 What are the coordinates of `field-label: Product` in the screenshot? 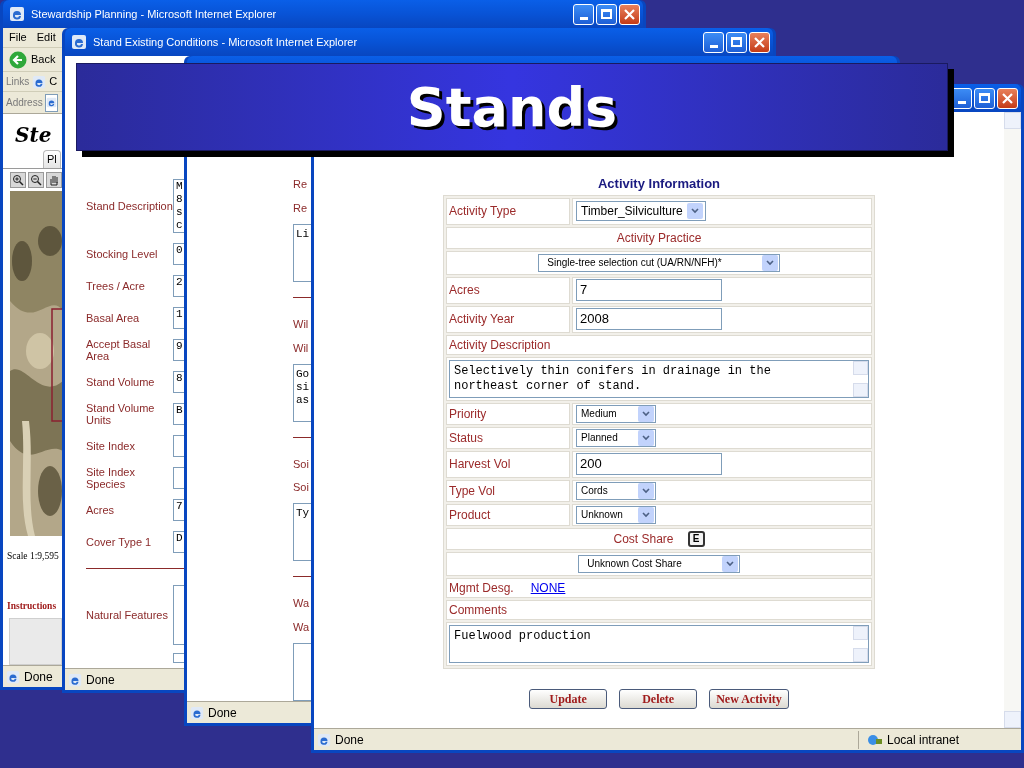 It's located at (470, 515).